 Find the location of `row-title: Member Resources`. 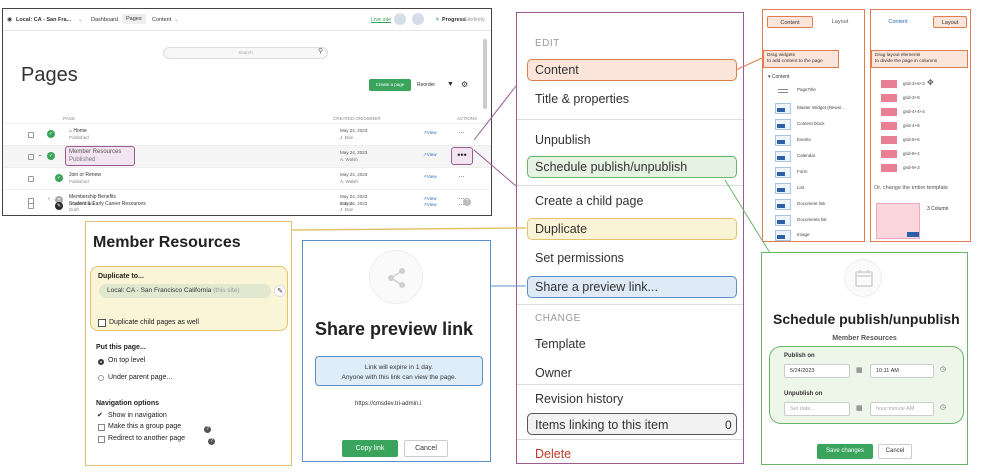

row-title: Member Resources is located at coordinates (95, 152).